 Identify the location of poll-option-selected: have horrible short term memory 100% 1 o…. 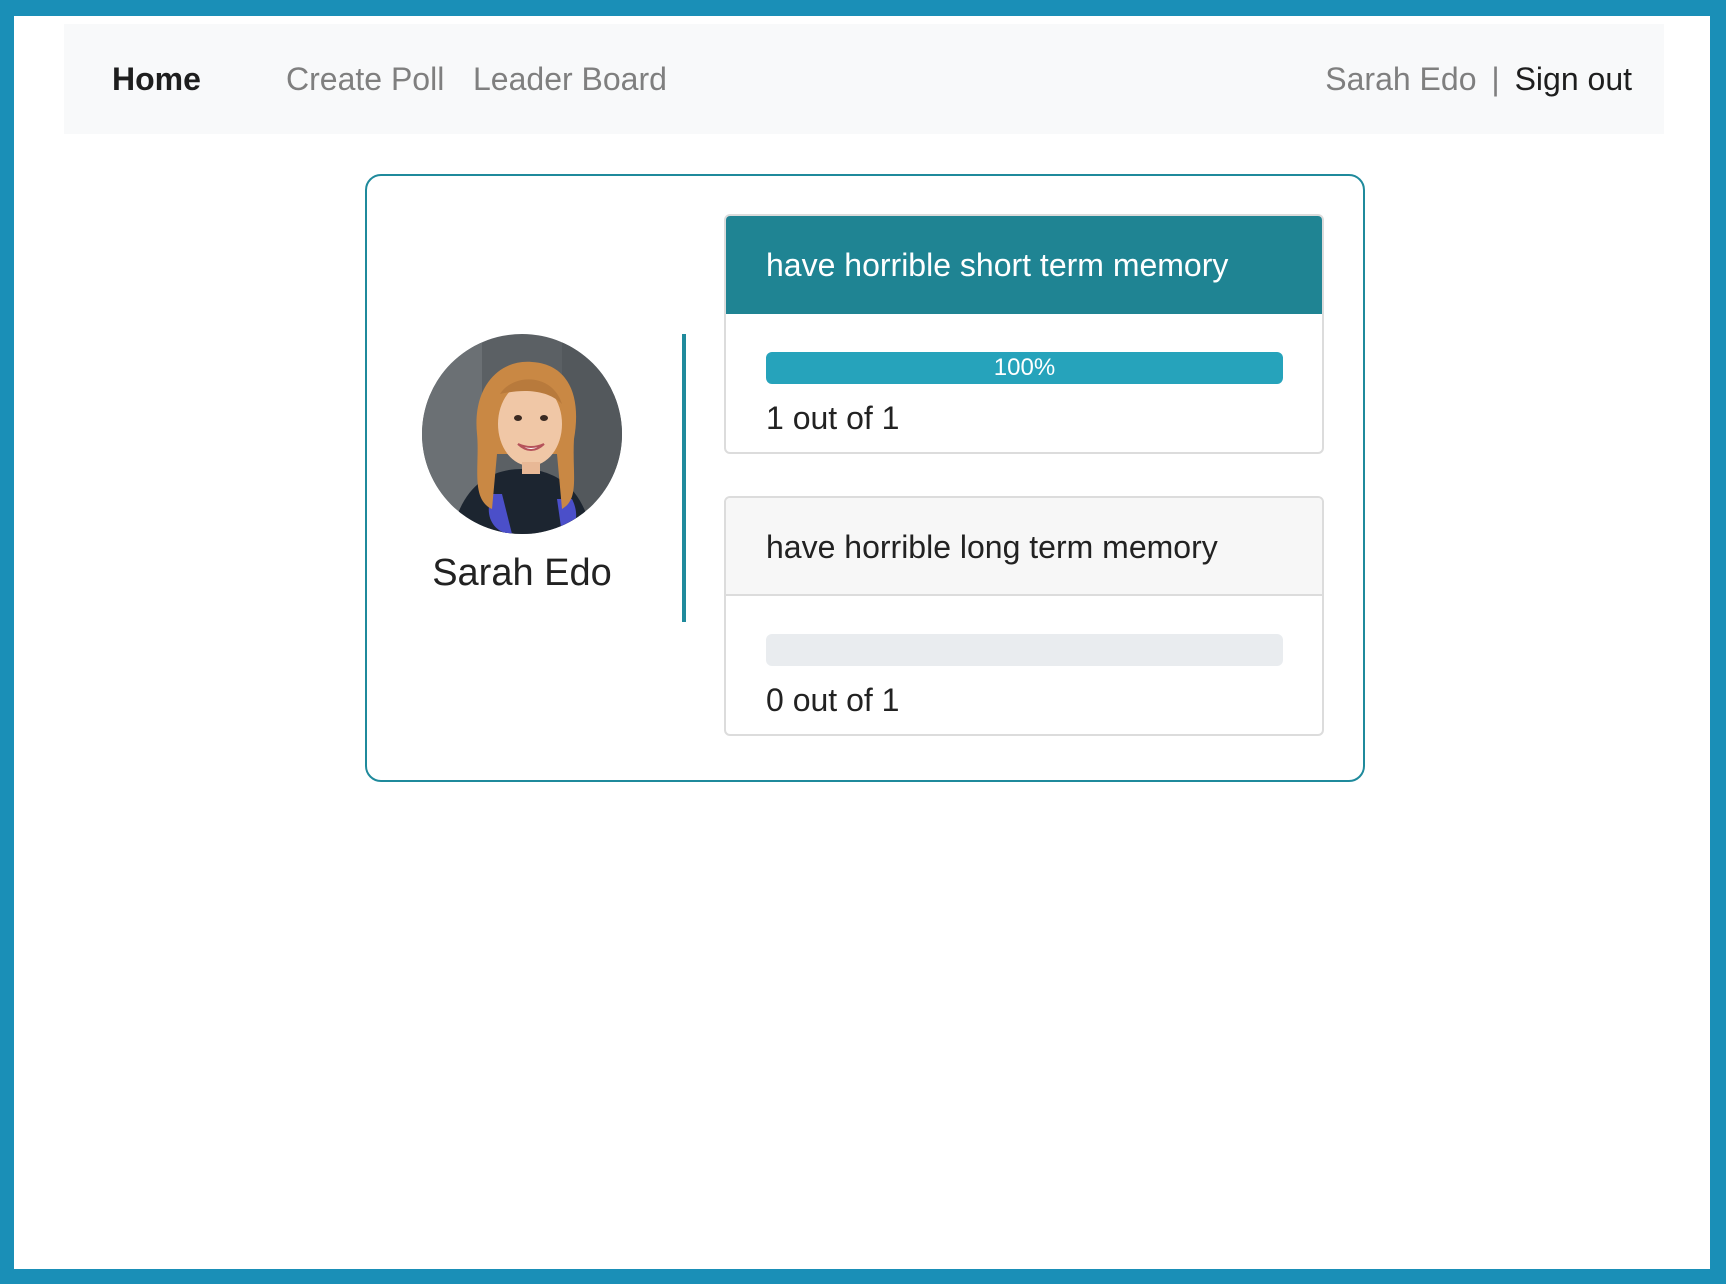
(1024, 334).